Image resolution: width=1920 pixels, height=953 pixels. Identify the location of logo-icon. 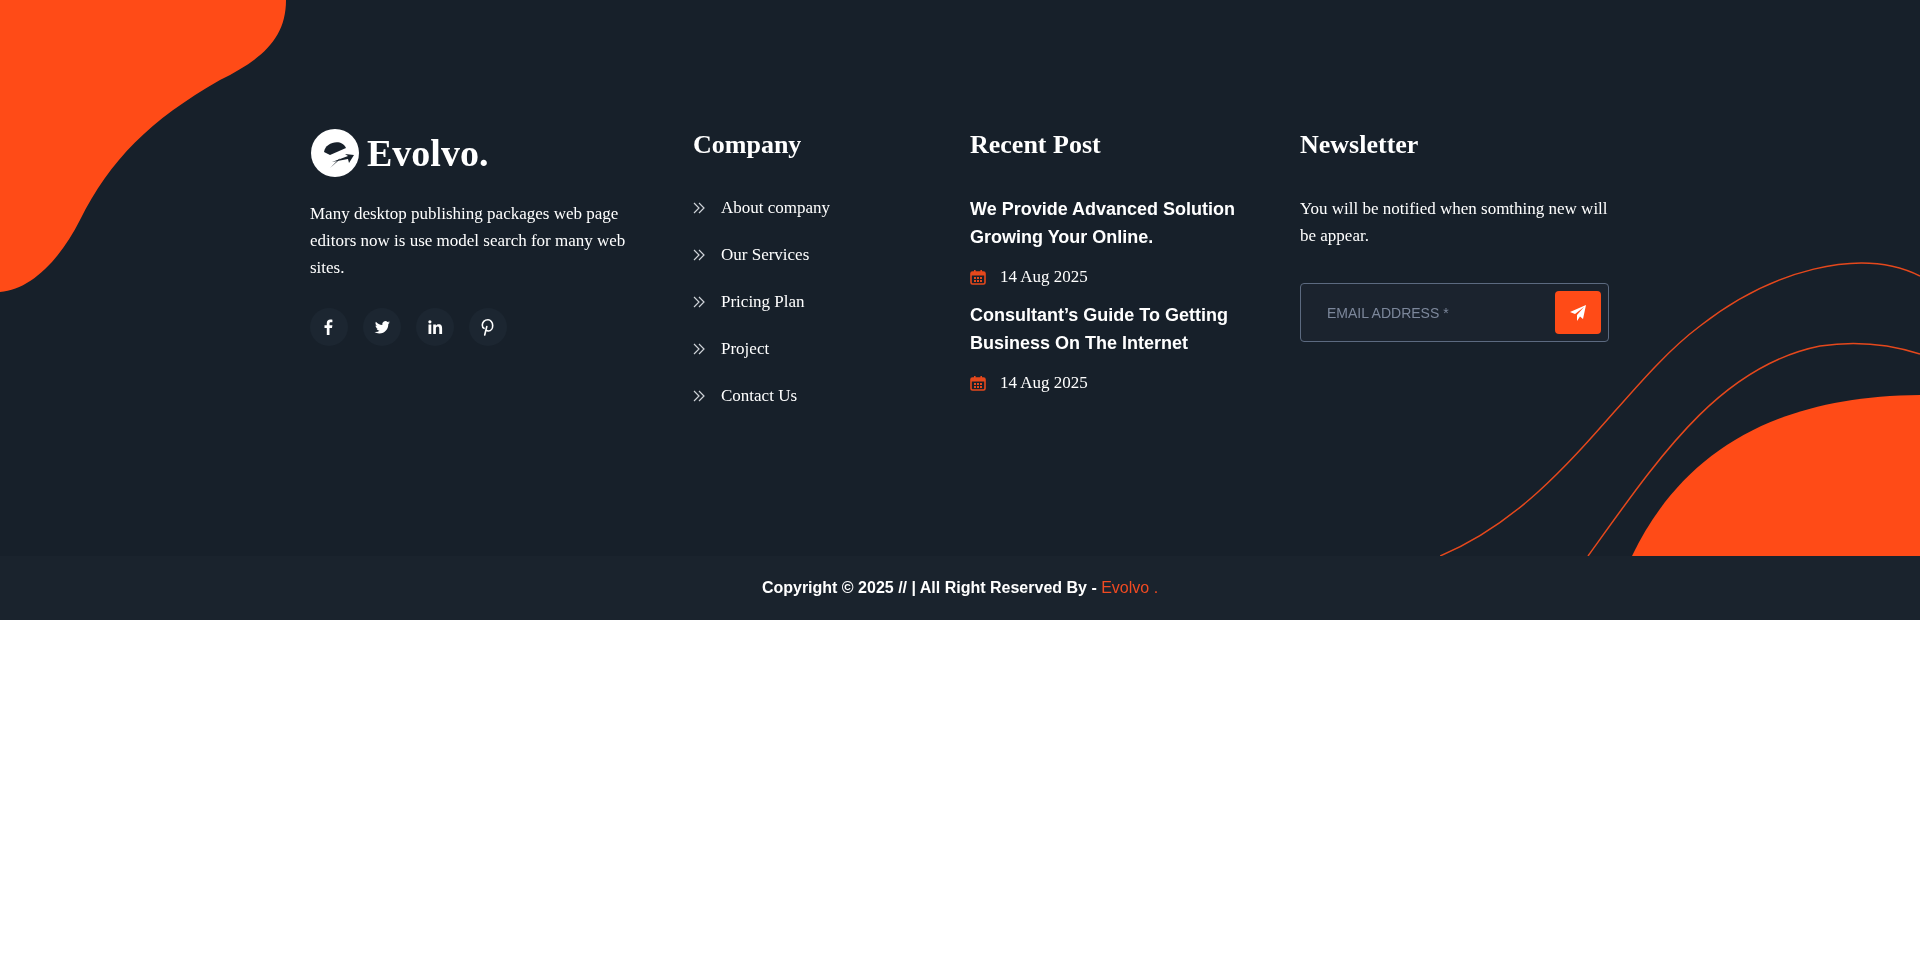
(335, 153).